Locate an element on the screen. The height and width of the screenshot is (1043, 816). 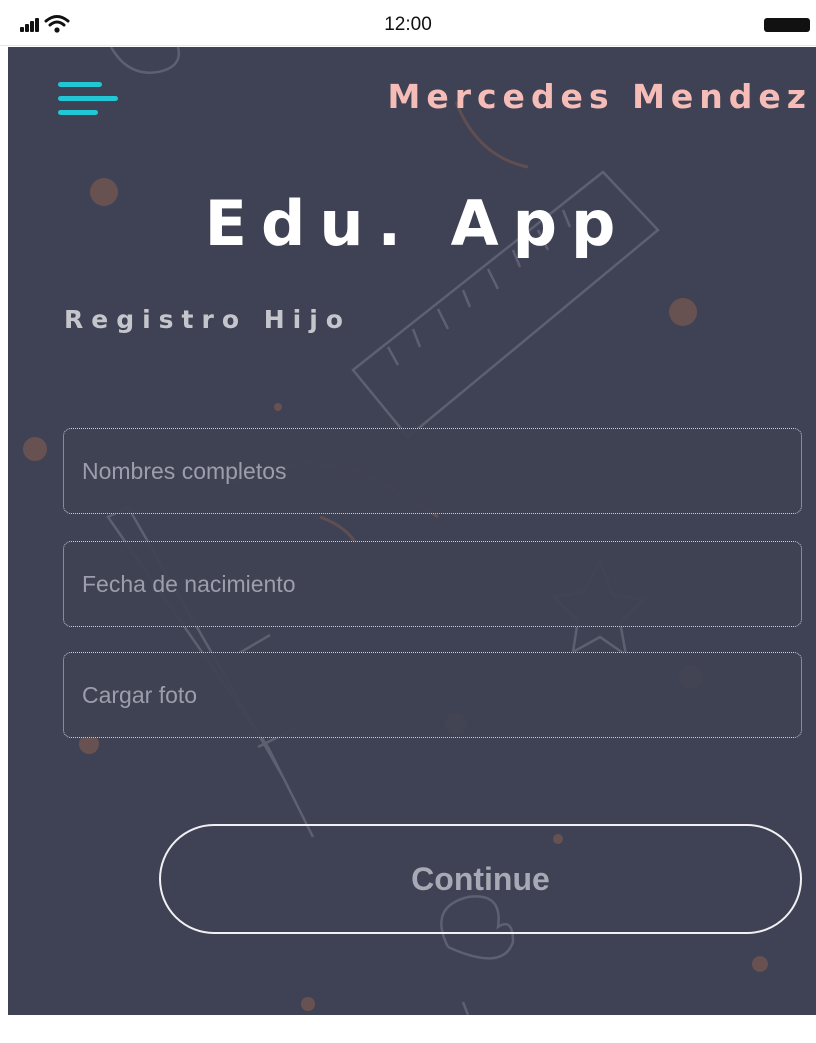
user-name: Mercedes Mendez is located at coordinates (599, 96).